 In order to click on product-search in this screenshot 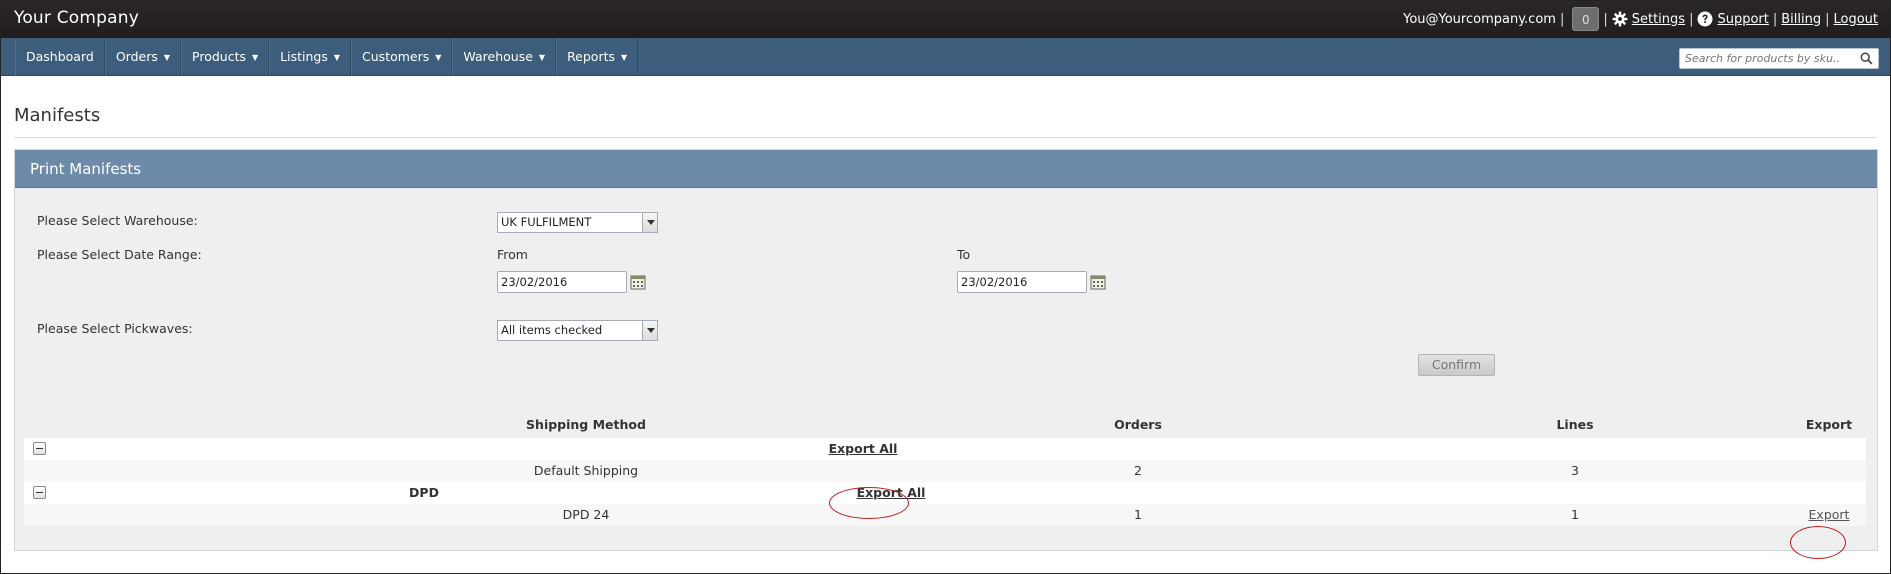, I will do `click(1779, 58)`.